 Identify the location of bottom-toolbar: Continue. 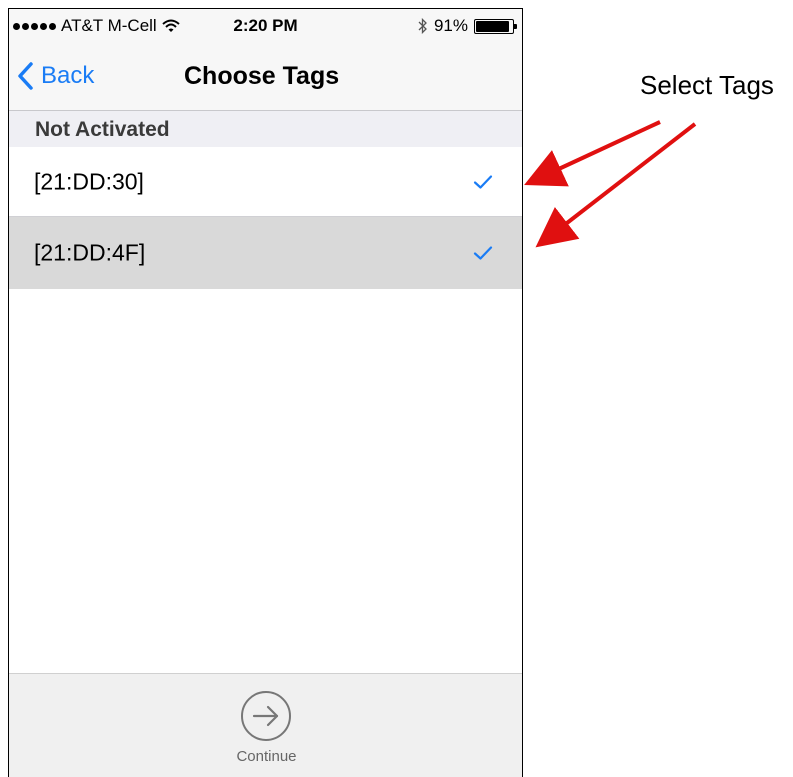
(265, 725).